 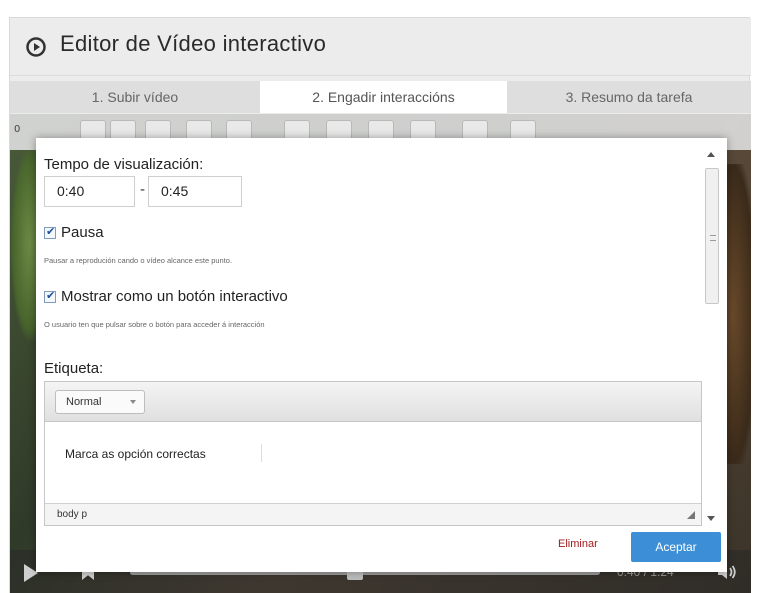 I want to click on chevron-down-icon, so click(x=133, y=402).